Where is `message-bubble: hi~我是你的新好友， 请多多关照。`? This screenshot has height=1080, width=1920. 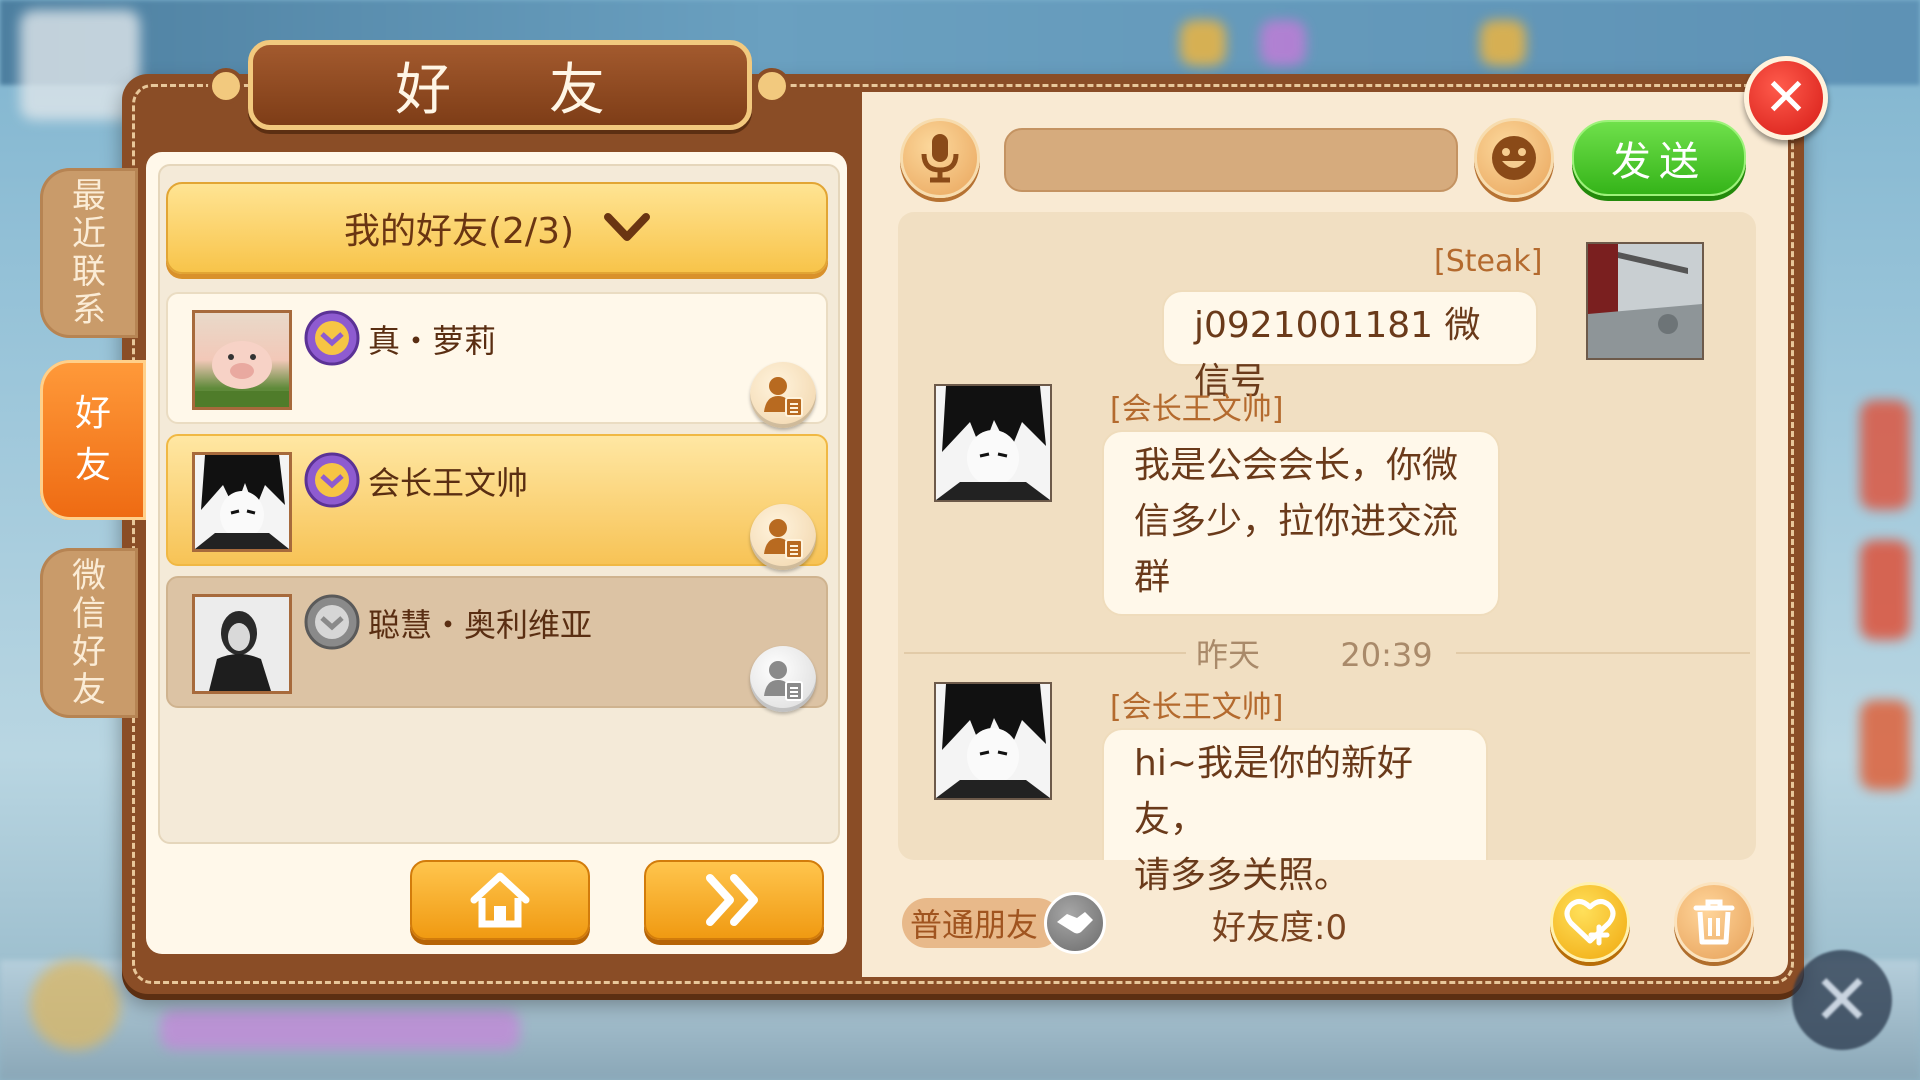
message-bubble: hi~我是你的新好友， 请多多关照。 is located at coordinates (1295, 812).